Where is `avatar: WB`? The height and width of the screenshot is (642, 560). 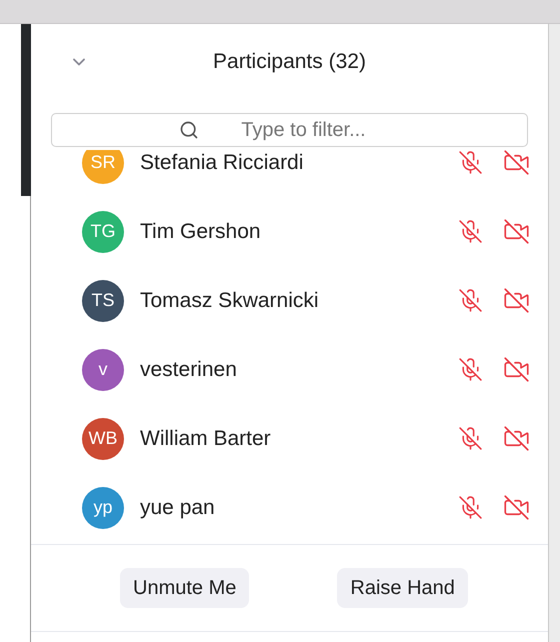 avatar: WB is located at coordinates (103, 439).